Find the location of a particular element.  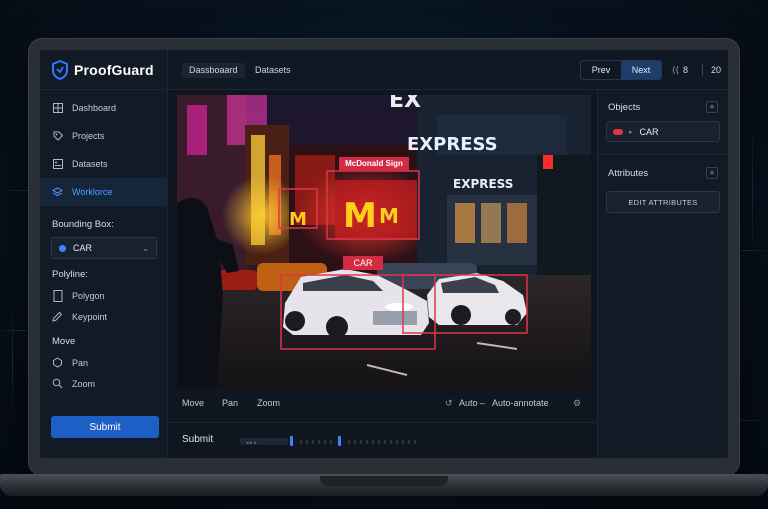

object-item-label: CAR is located at coordinates (649, 131).